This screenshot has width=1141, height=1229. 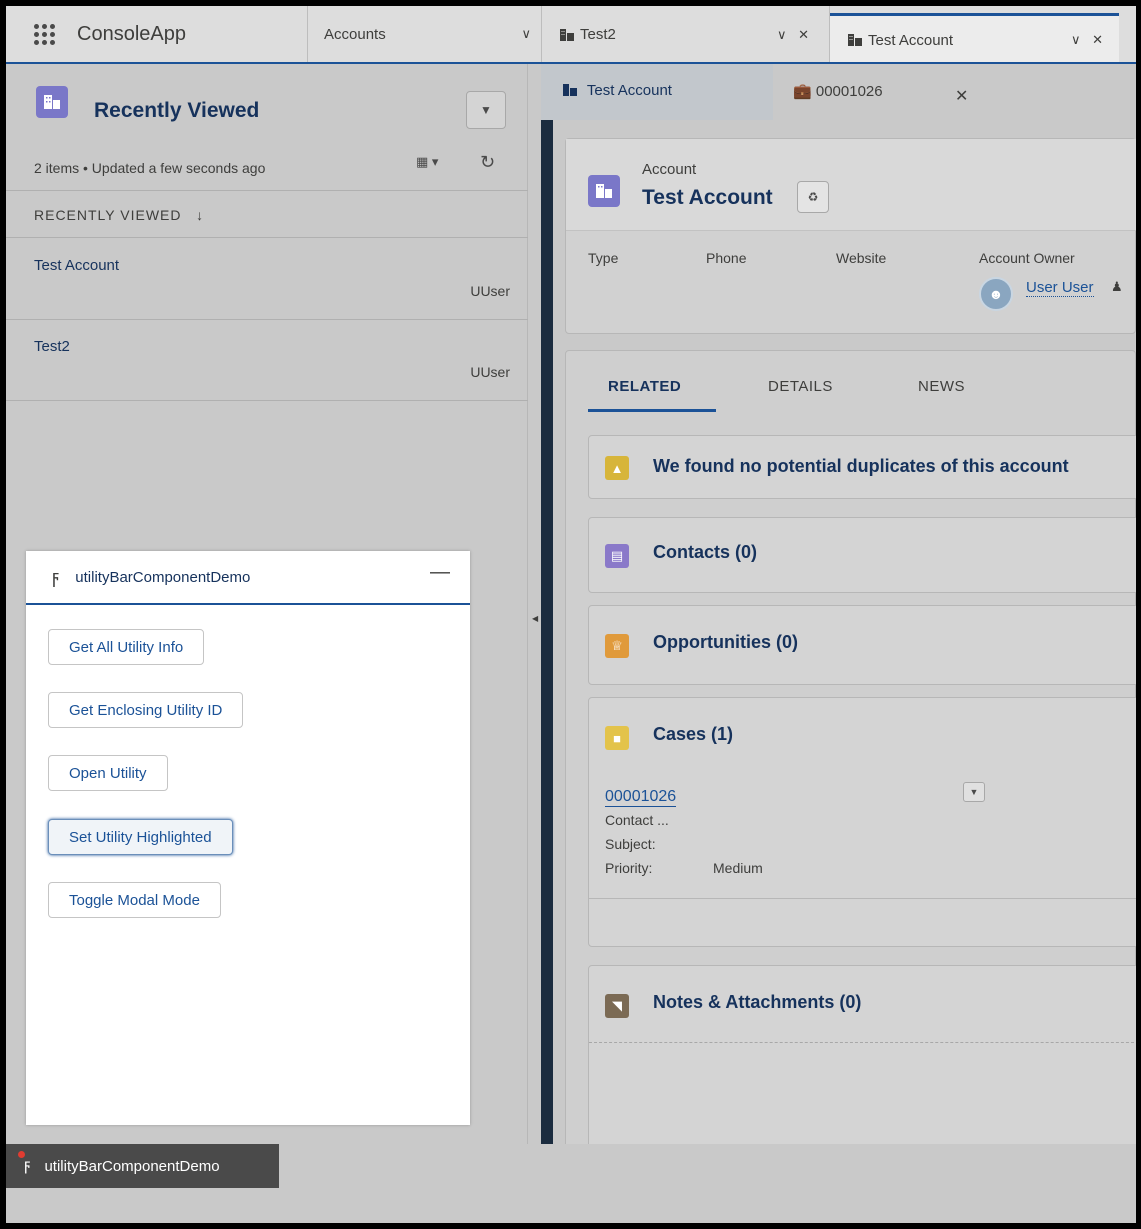 I want to click on avatar: ☻, so click(x=996, y=294).